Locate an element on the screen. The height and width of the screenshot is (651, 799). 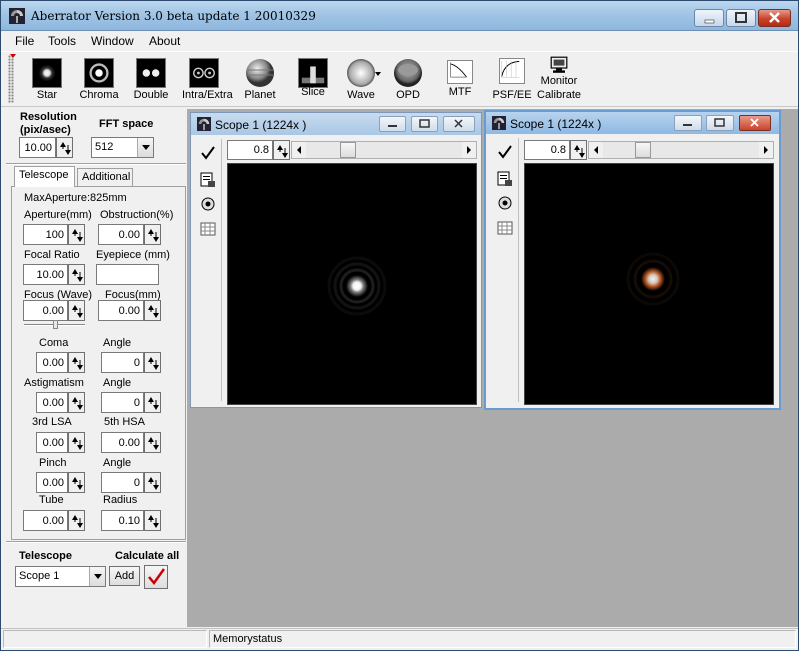
tab-additional: Additional is located at coordinates (105, 177).